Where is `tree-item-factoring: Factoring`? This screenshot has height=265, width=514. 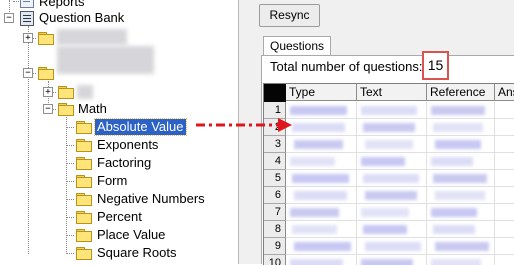
tree-item-factoring: Factoring is located at coordinates (124, 163).